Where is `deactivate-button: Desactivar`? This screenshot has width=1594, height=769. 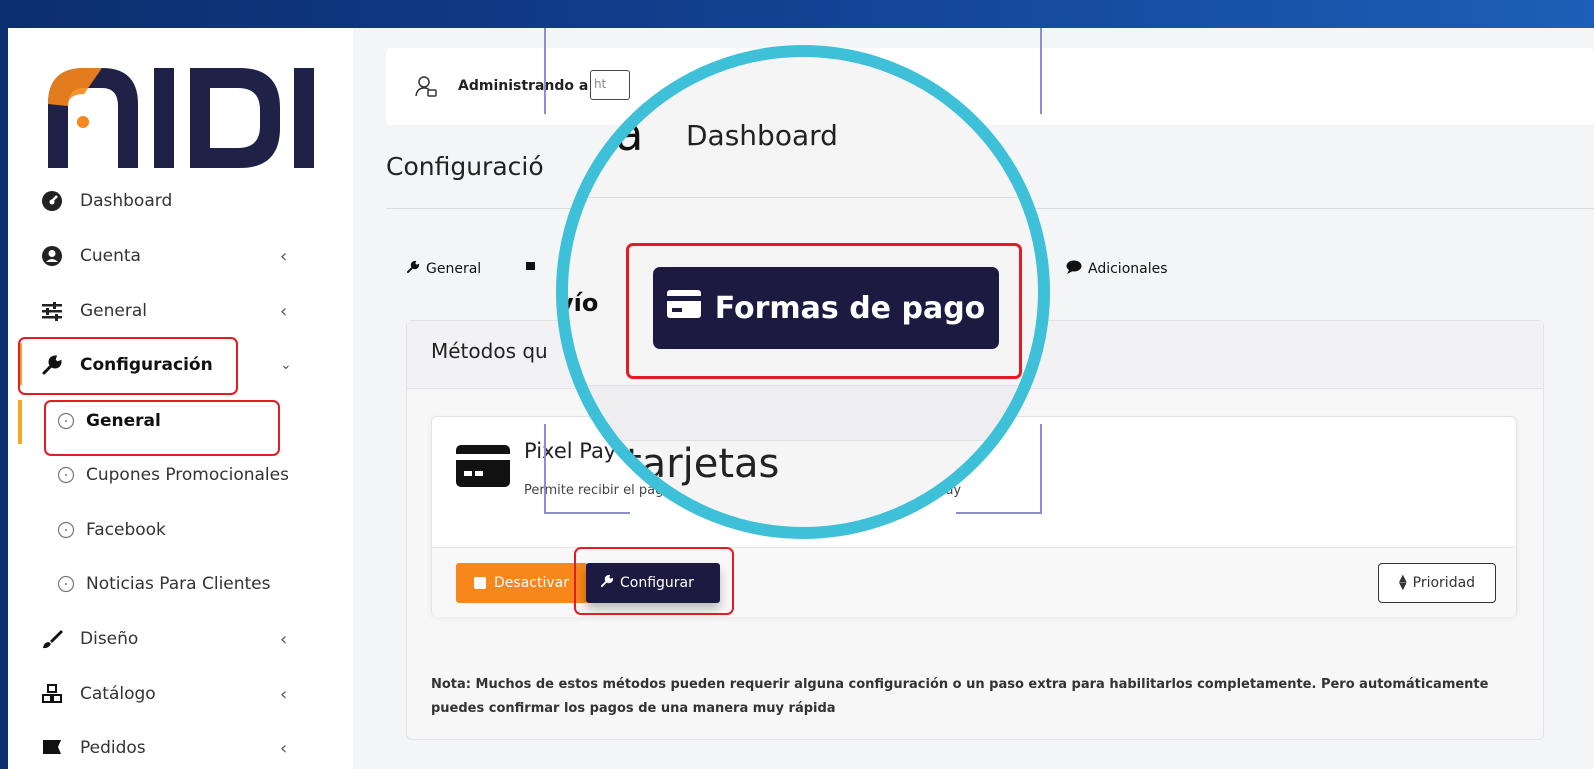 deactivate-button: Desactivar is located at coordinates (522, 583).